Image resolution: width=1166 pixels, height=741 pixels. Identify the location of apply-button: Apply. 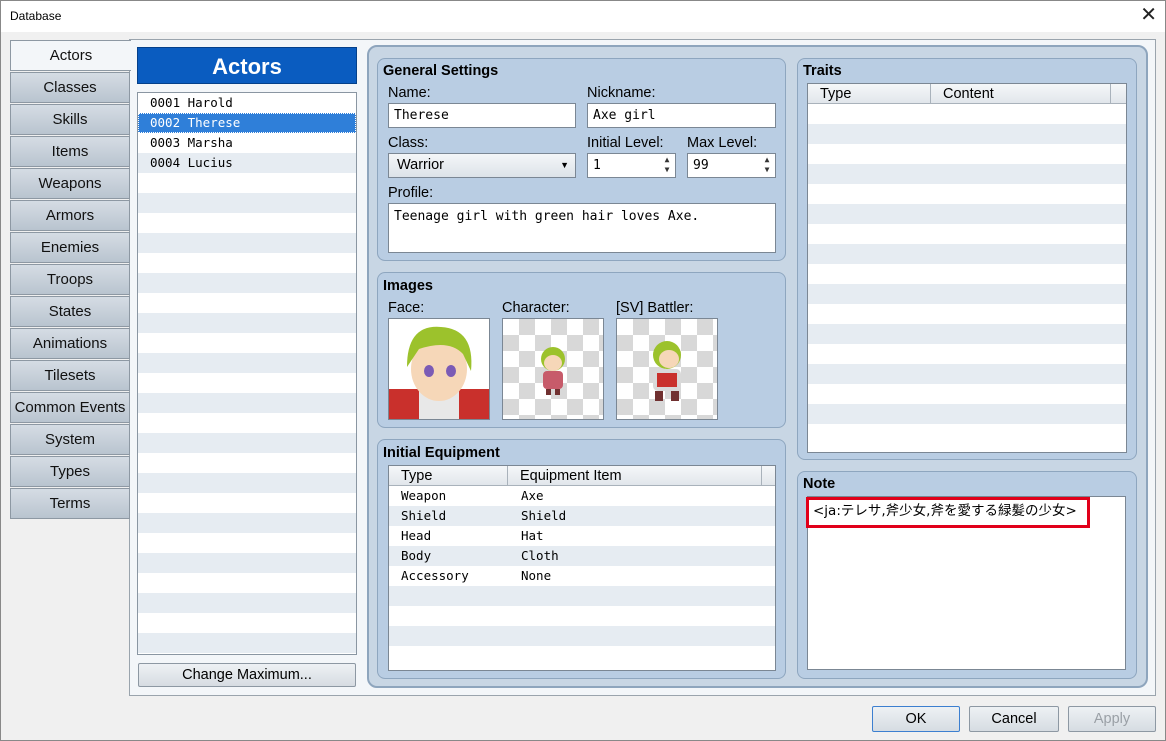
(1112, 719).